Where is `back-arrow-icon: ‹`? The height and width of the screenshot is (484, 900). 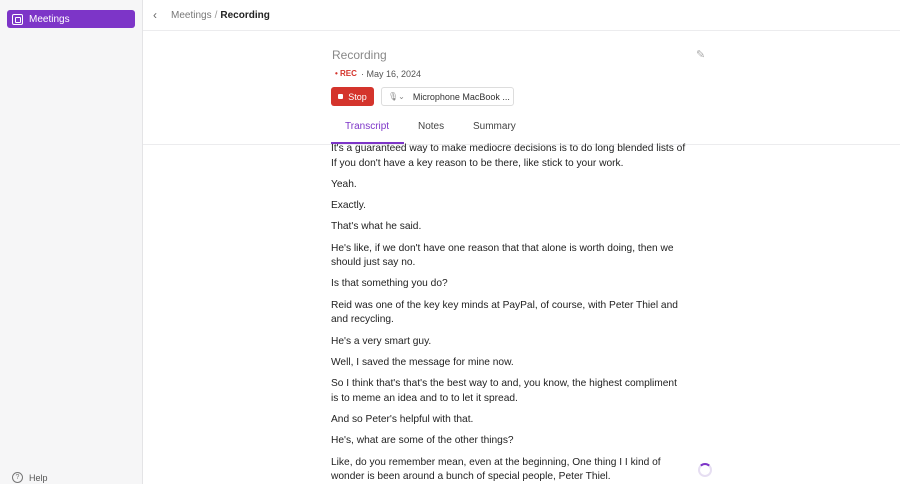 back-arrow-icon: ‹ is located at coordinates (155, 15).